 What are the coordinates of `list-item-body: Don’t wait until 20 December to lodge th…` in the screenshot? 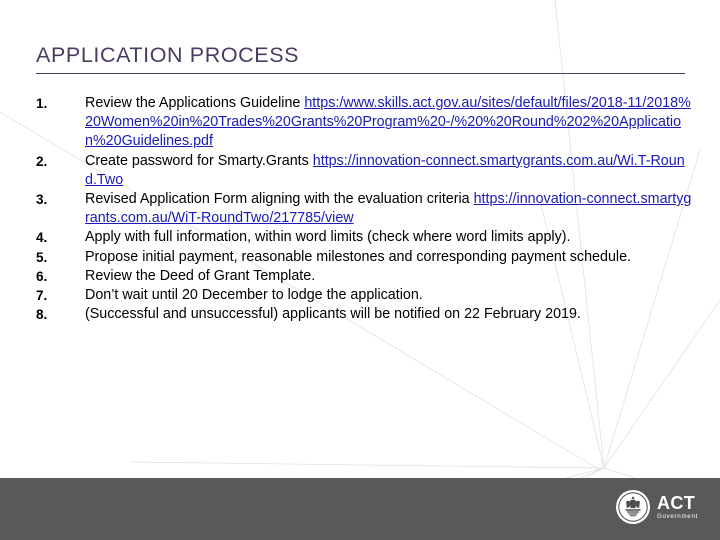 It's located at (390, 295).